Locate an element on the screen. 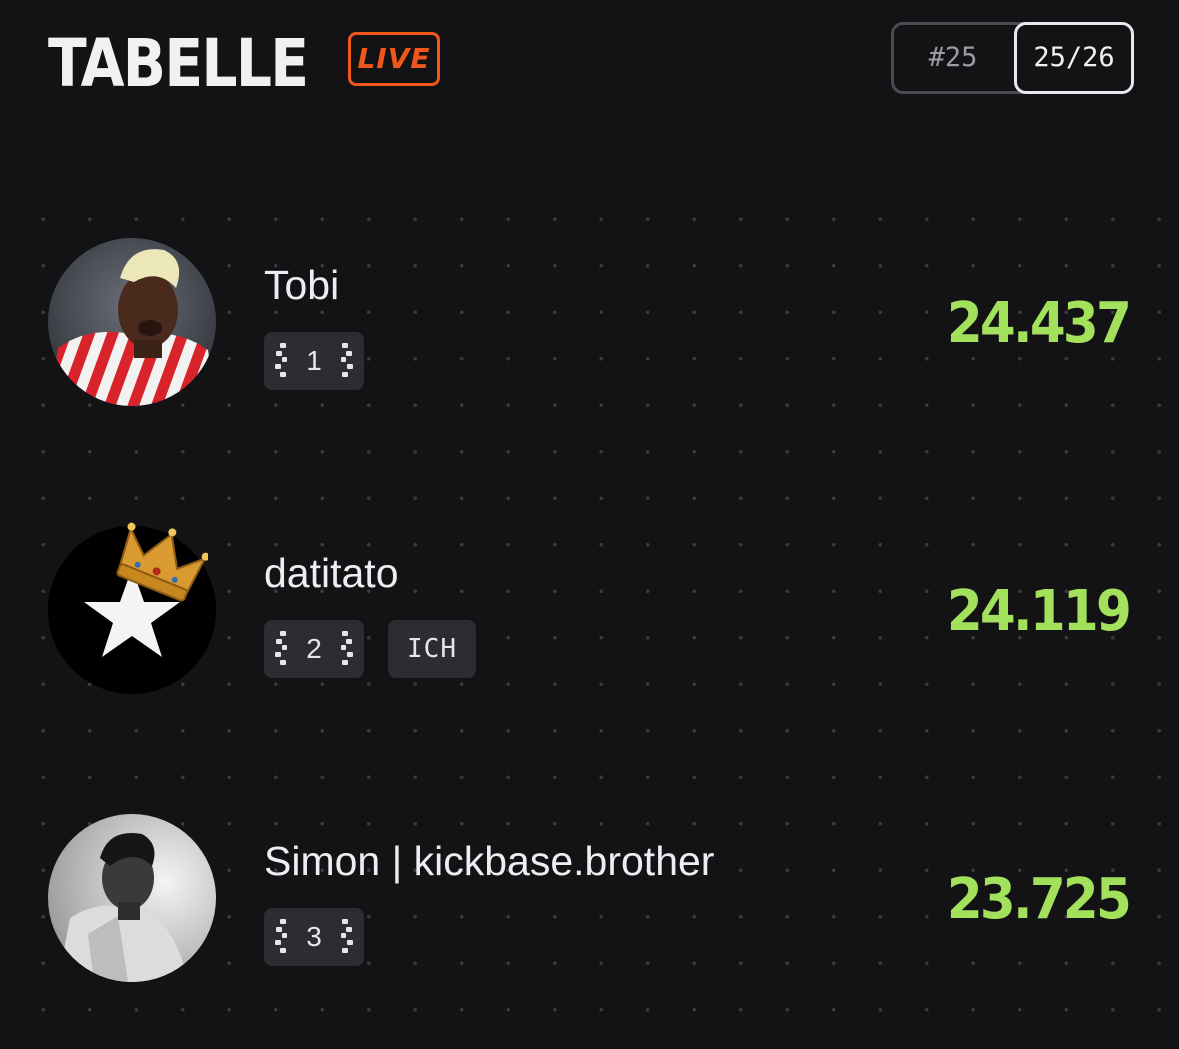 This screenshot has width=1179, height=1049. rank-badge: 2 is located at coordinates (314, 649).